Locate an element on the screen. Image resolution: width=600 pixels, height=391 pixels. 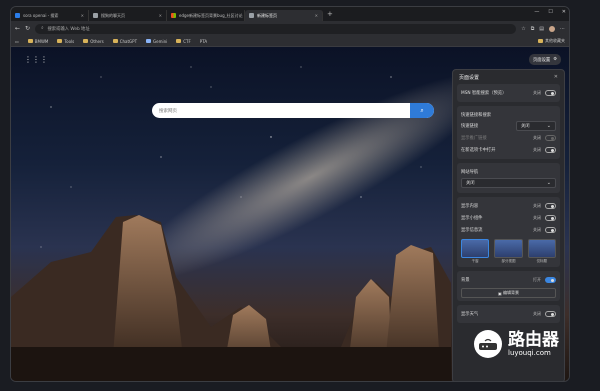
layout-caption: 干窗 is located at coordinates (475, 261).